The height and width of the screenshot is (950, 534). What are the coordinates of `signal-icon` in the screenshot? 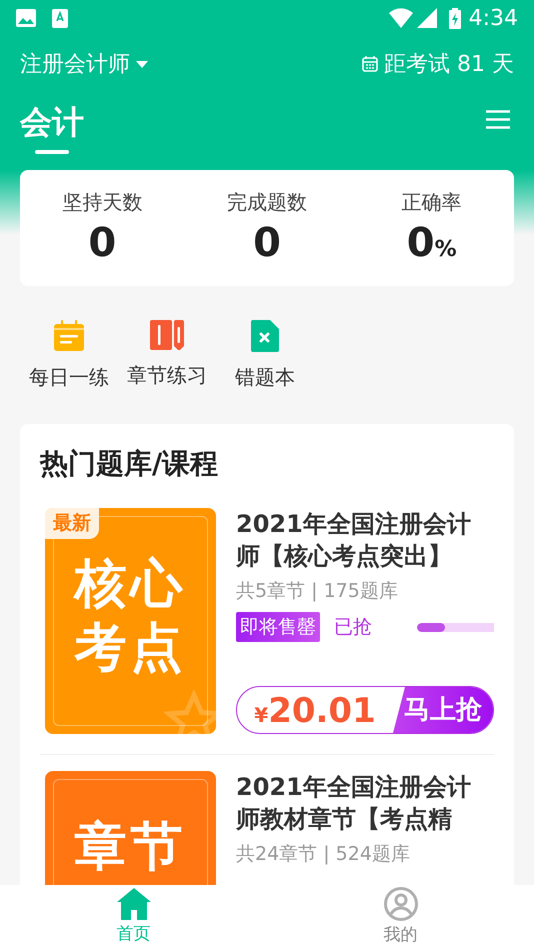 It's located at (426, 18).